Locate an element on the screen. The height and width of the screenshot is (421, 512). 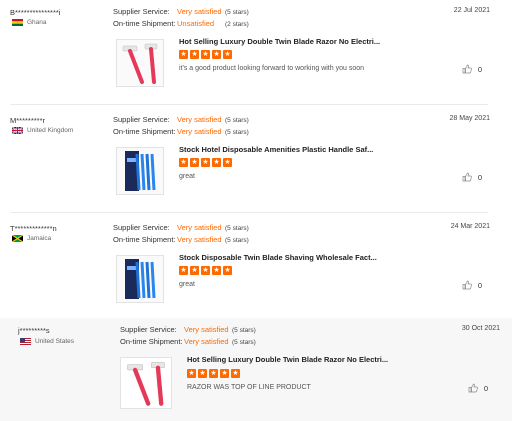
review-date: 22 Jul 2021 is located at coordinates (471, 10).